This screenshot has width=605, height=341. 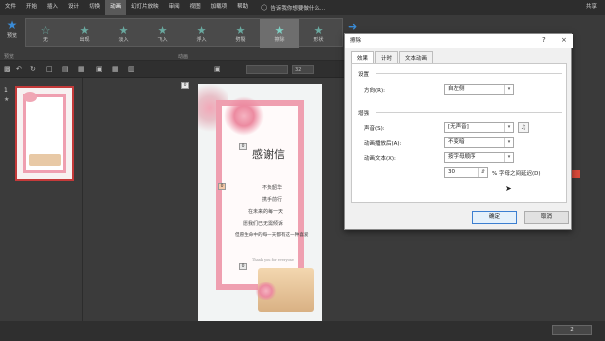 What do you see at coordinates (240, 39) in the screenshot?
I see `animation-label: 劈裂` at bounding box center [240, 39].